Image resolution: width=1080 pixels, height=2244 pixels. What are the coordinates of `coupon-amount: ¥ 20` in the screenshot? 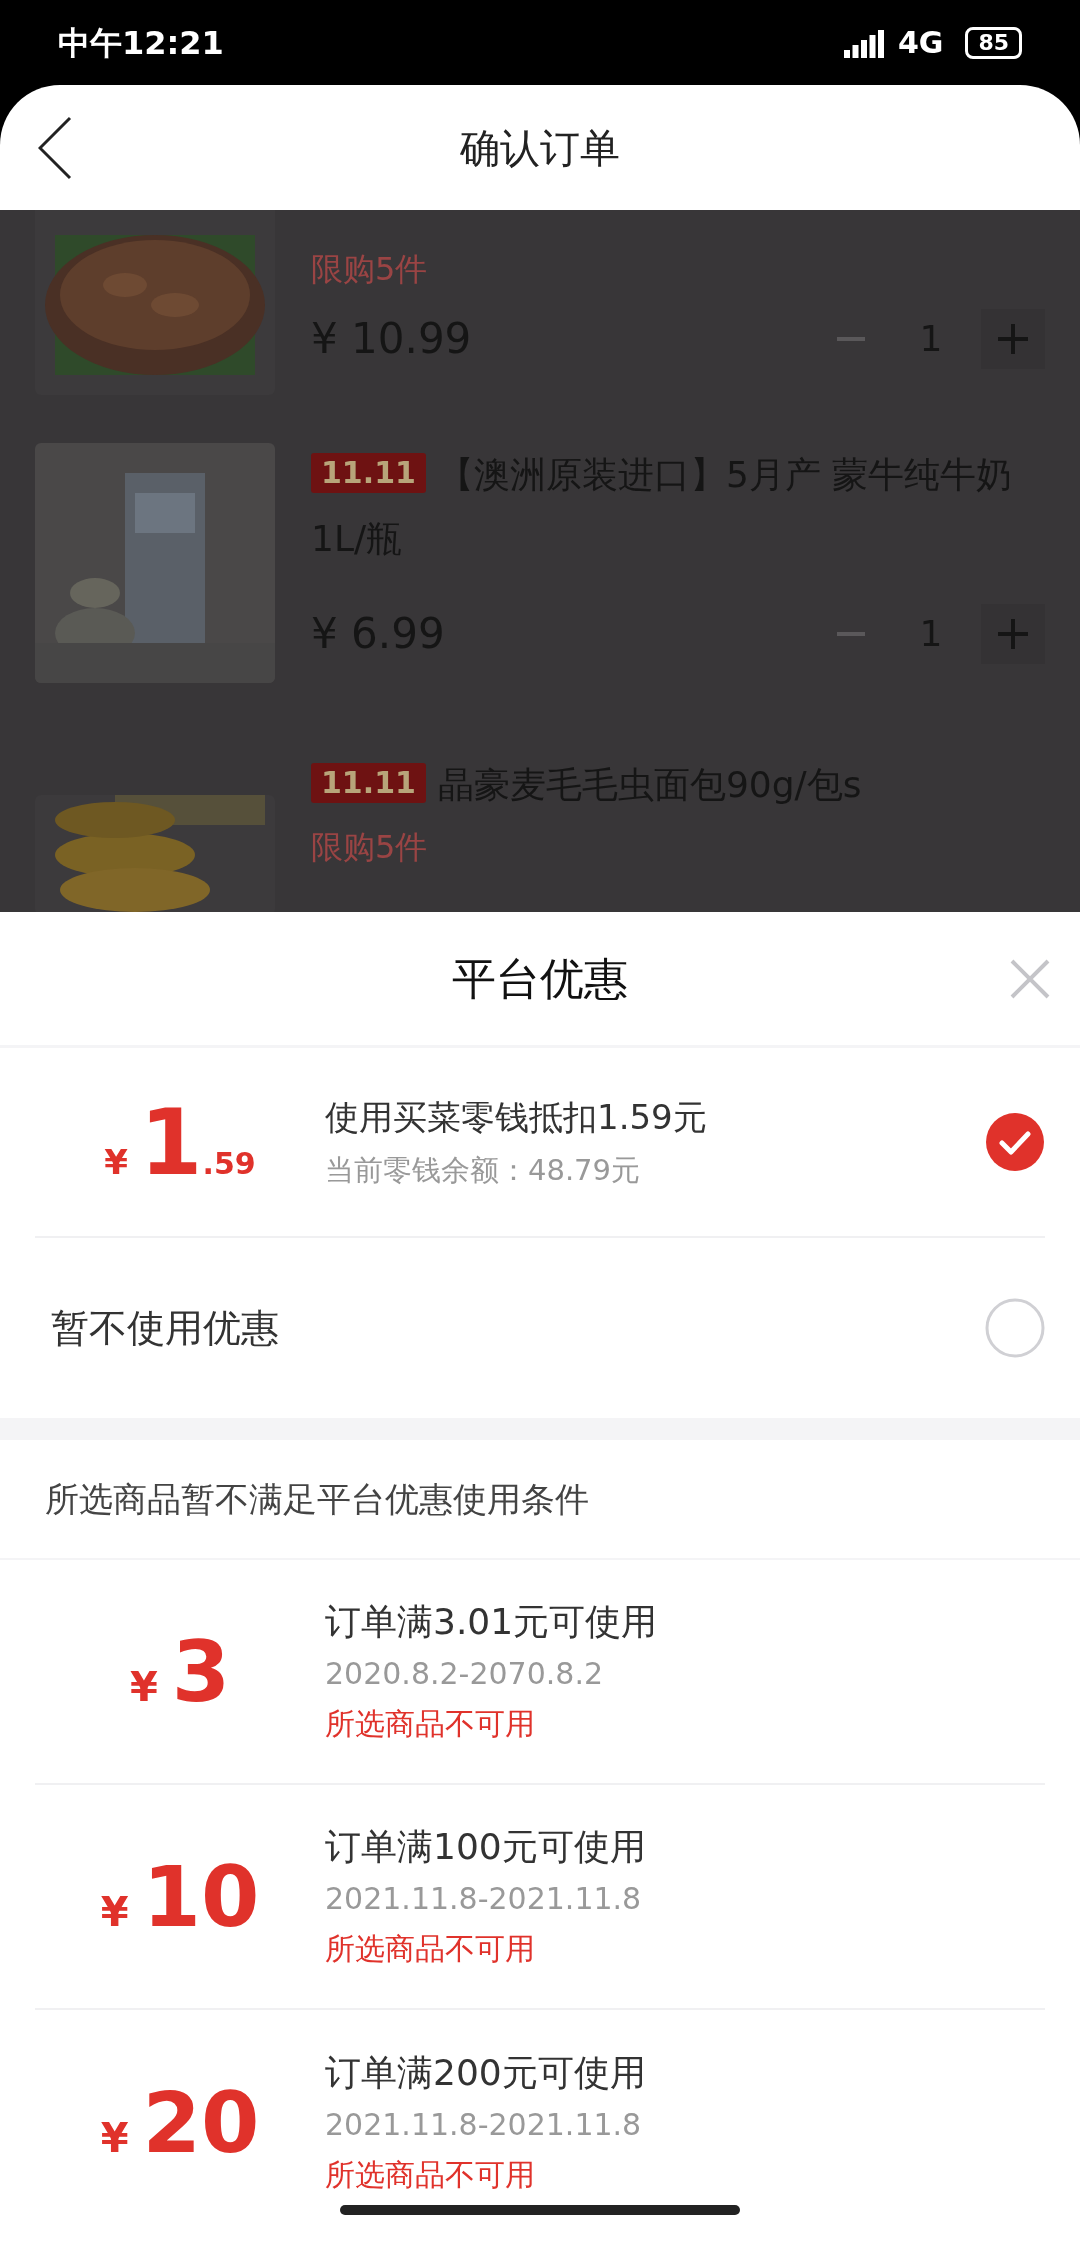 It's located at (180, 2123).